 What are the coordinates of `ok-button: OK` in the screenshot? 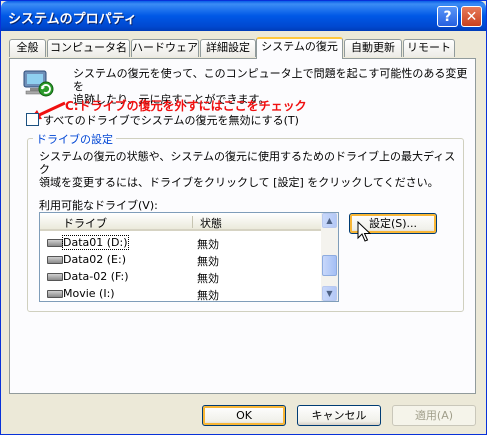 It's located at (244, 415).